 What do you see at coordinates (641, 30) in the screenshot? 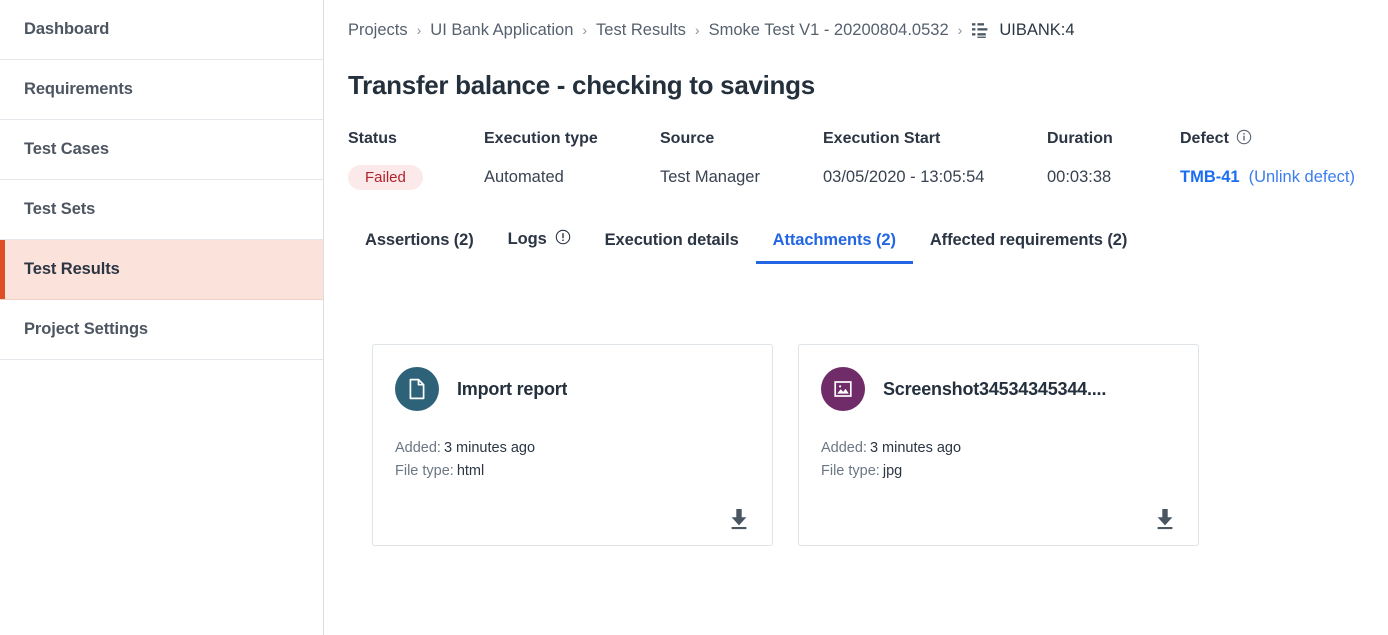
I see `breadcrumb-item-test-results: Test Results` at bounding box center [641, 30].